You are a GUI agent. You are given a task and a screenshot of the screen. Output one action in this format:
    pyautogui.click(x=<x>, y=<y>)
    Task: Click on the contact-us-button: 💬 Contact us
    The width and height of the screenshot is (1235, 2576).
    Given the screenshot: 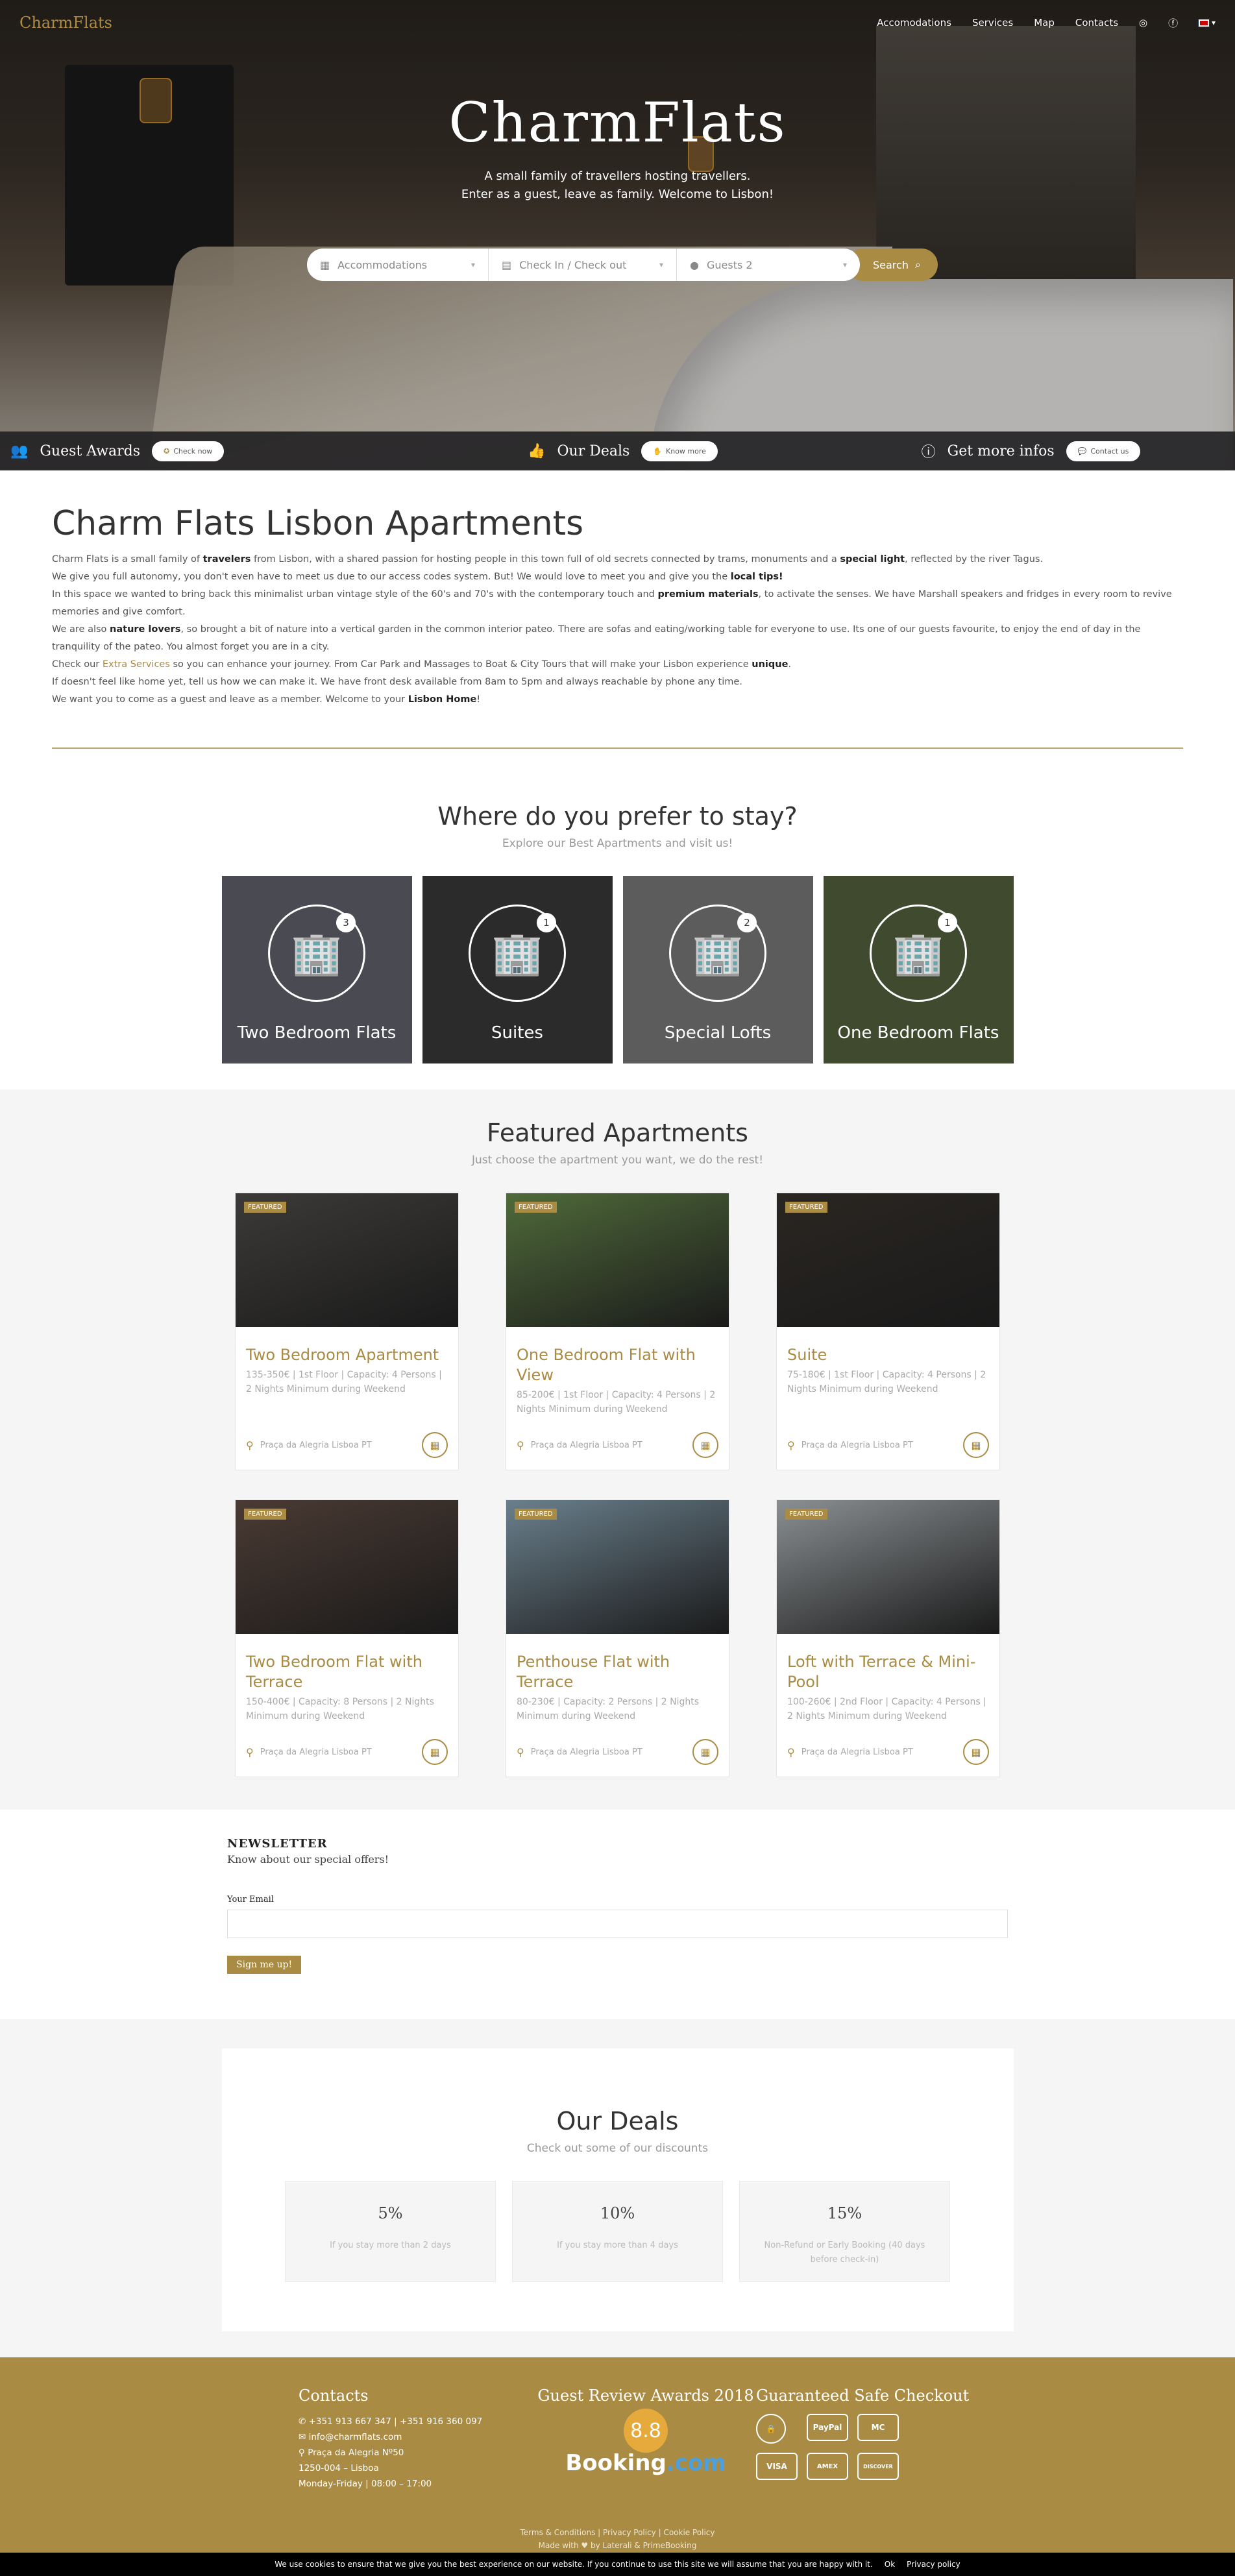 What is the action you would take?
    pyautogui.click(x=1103, y=451)
    